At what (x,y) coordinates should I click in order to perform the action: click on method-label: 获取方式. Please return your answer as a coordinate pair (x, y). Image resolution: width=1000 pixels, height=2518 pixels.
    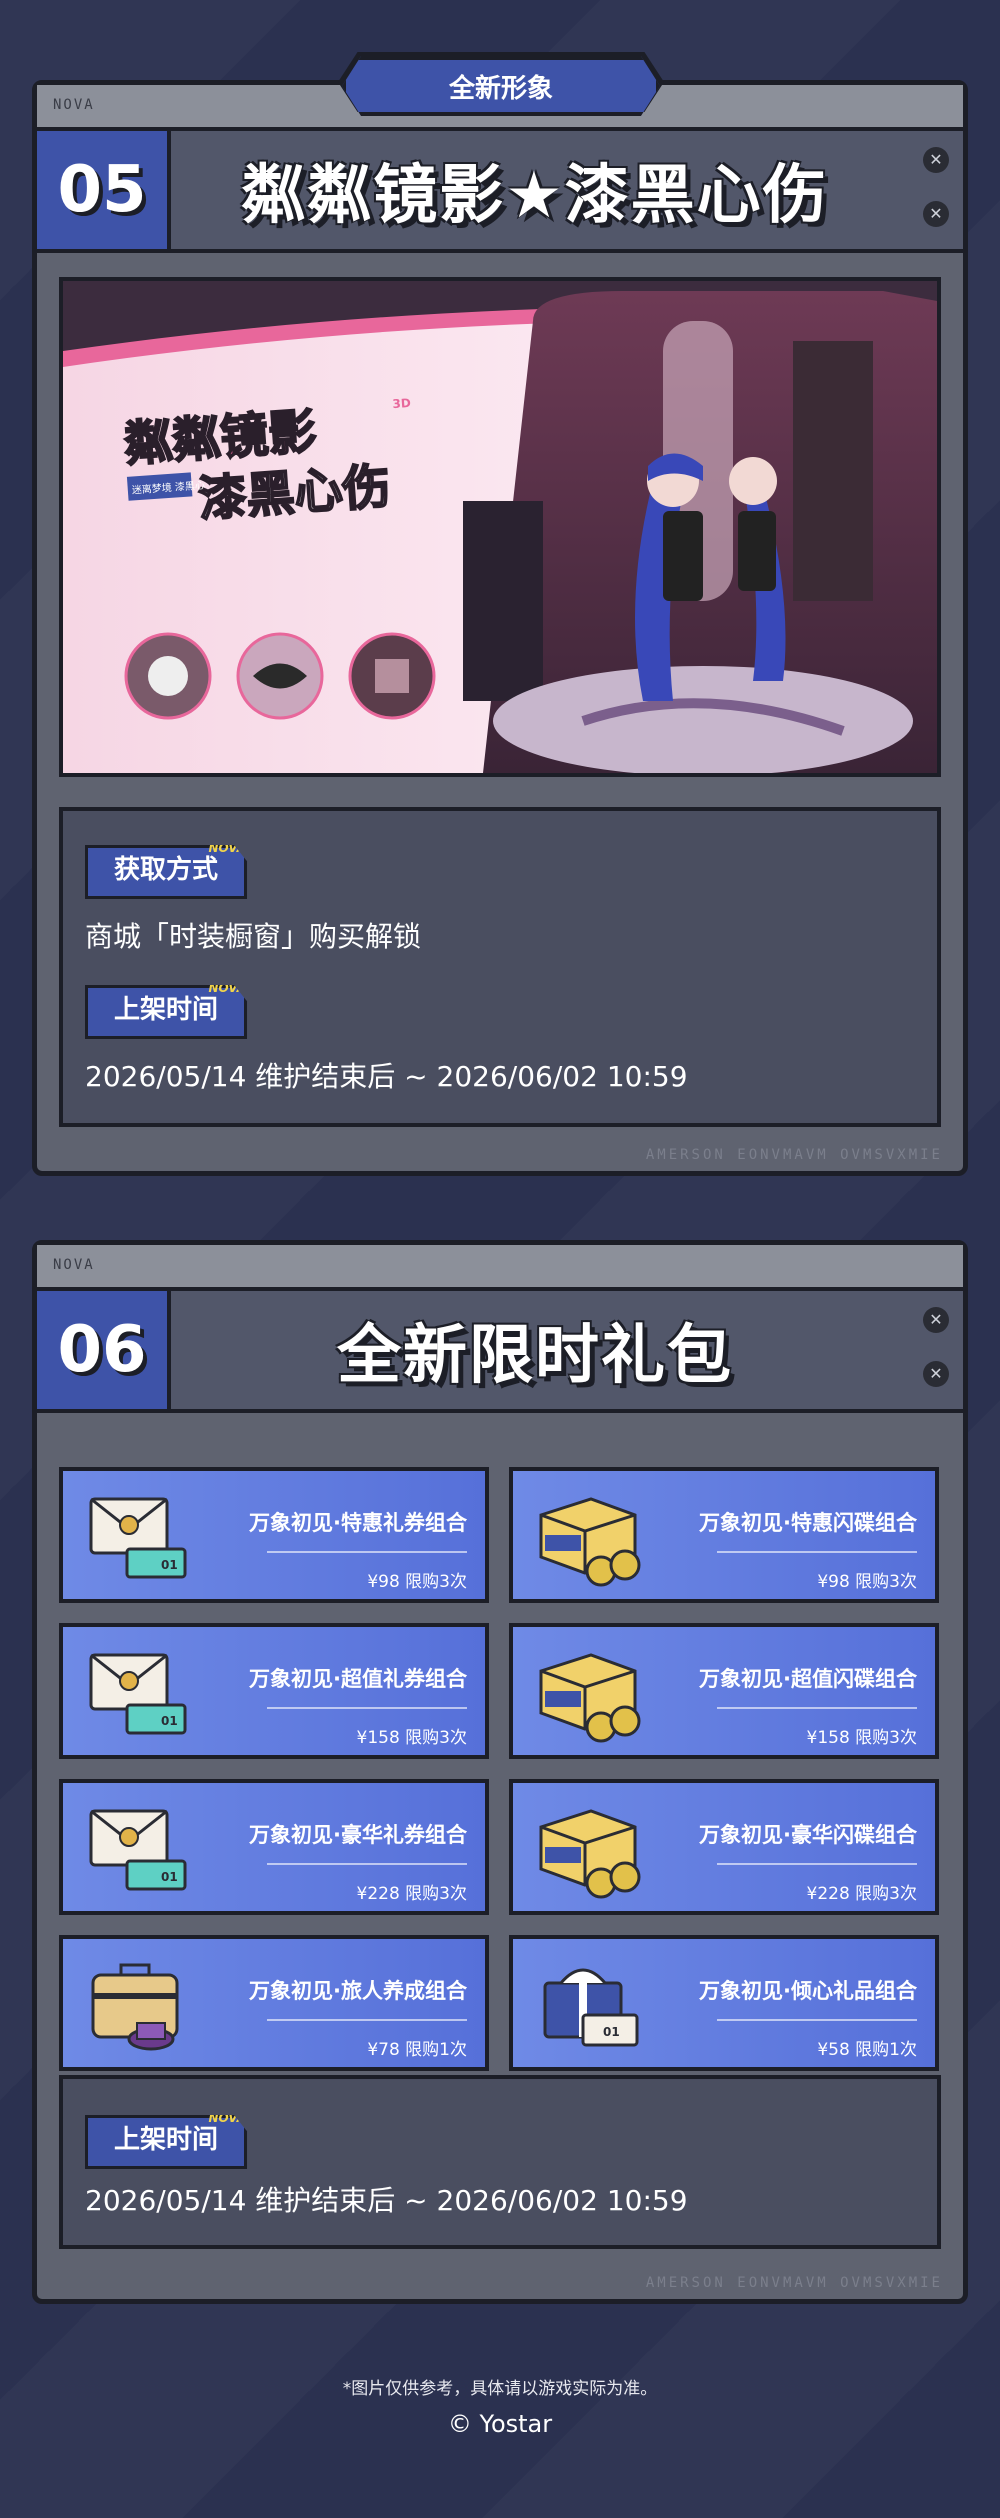
    Looking at the image, I should click on (166, 870).